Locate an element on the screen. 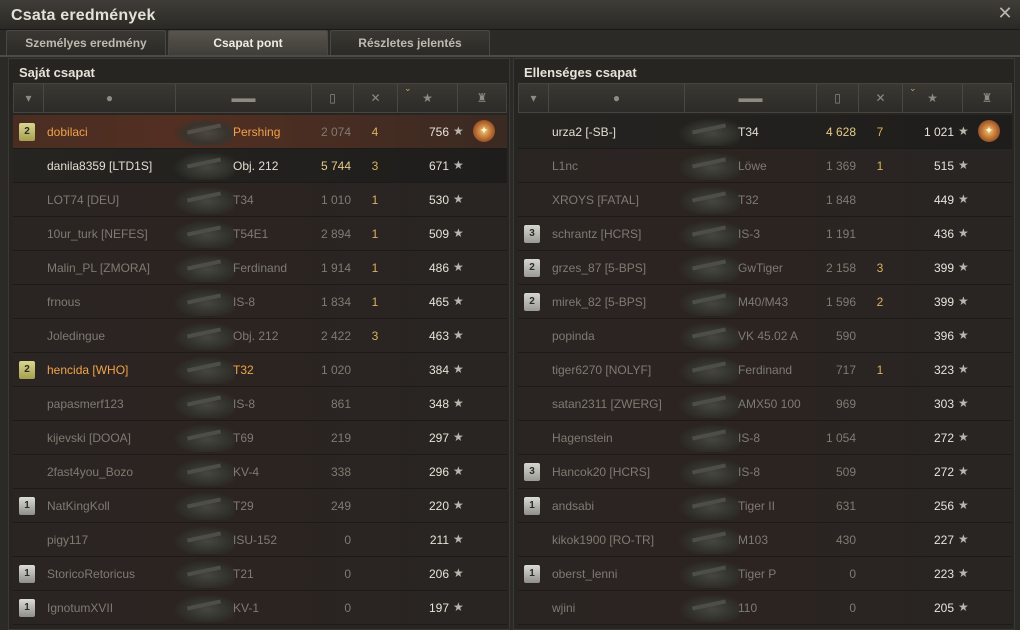 The image size is (1020, 630). tank-name: Pershing is located at coordinates (257, 132).